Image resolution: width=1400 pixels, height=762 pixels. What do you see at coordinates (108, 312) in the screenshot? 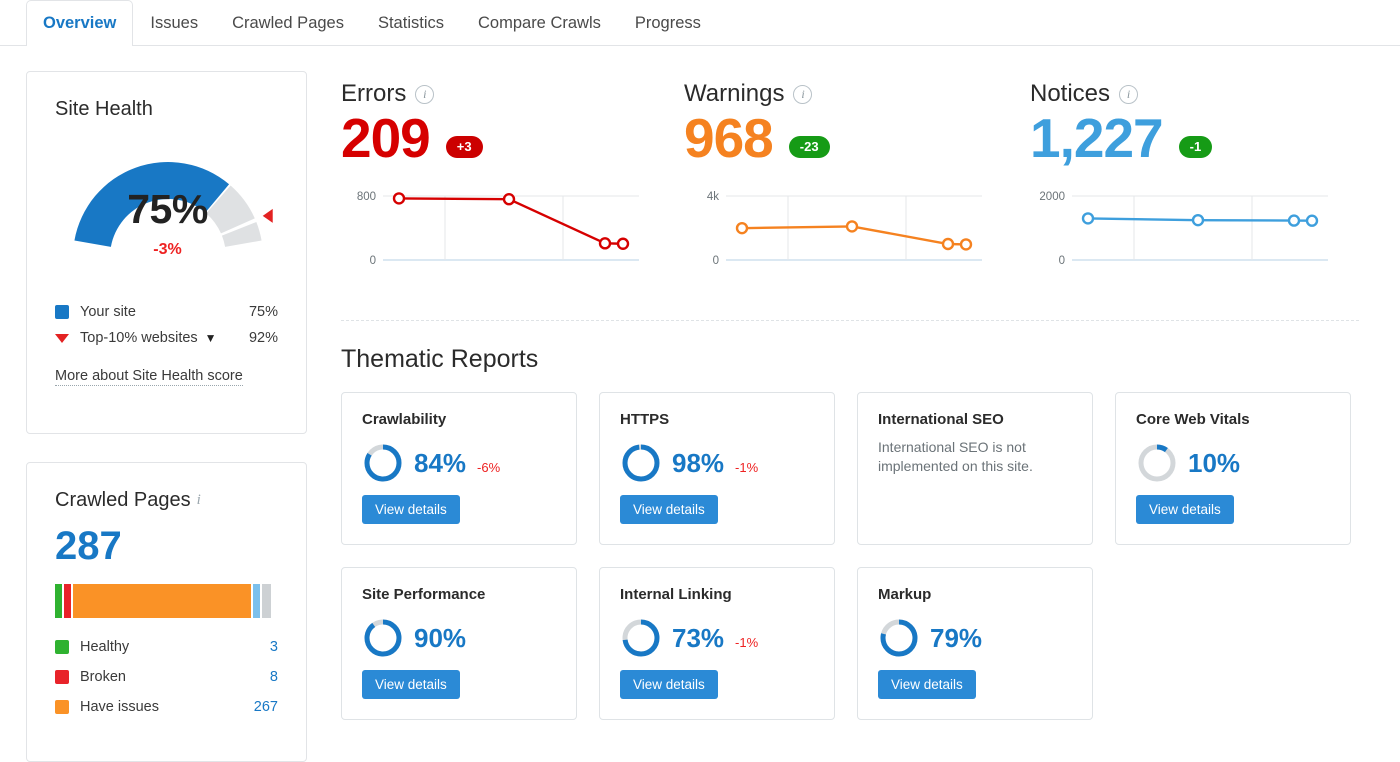
I see `your-site-label: Your site` at bounding box center [108, 312].